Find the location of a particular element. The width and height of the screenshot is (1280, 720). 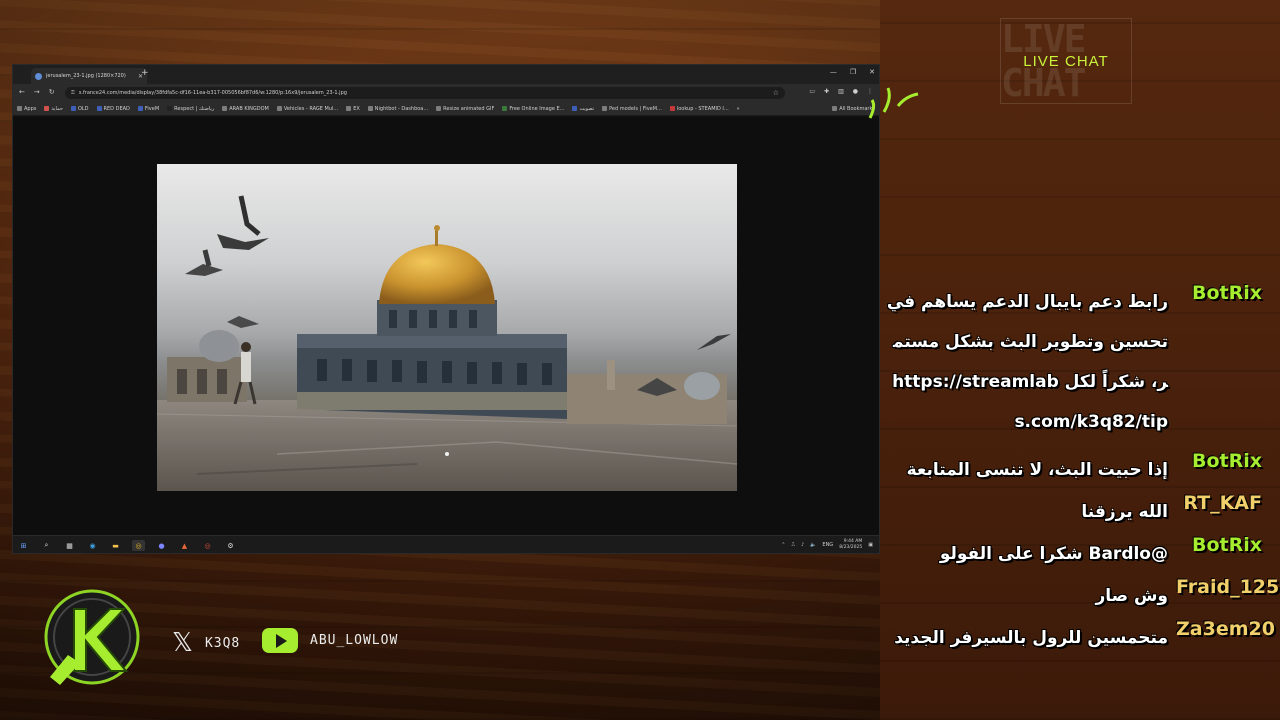

new-tab-button: + is located at coordinates (145, 73).